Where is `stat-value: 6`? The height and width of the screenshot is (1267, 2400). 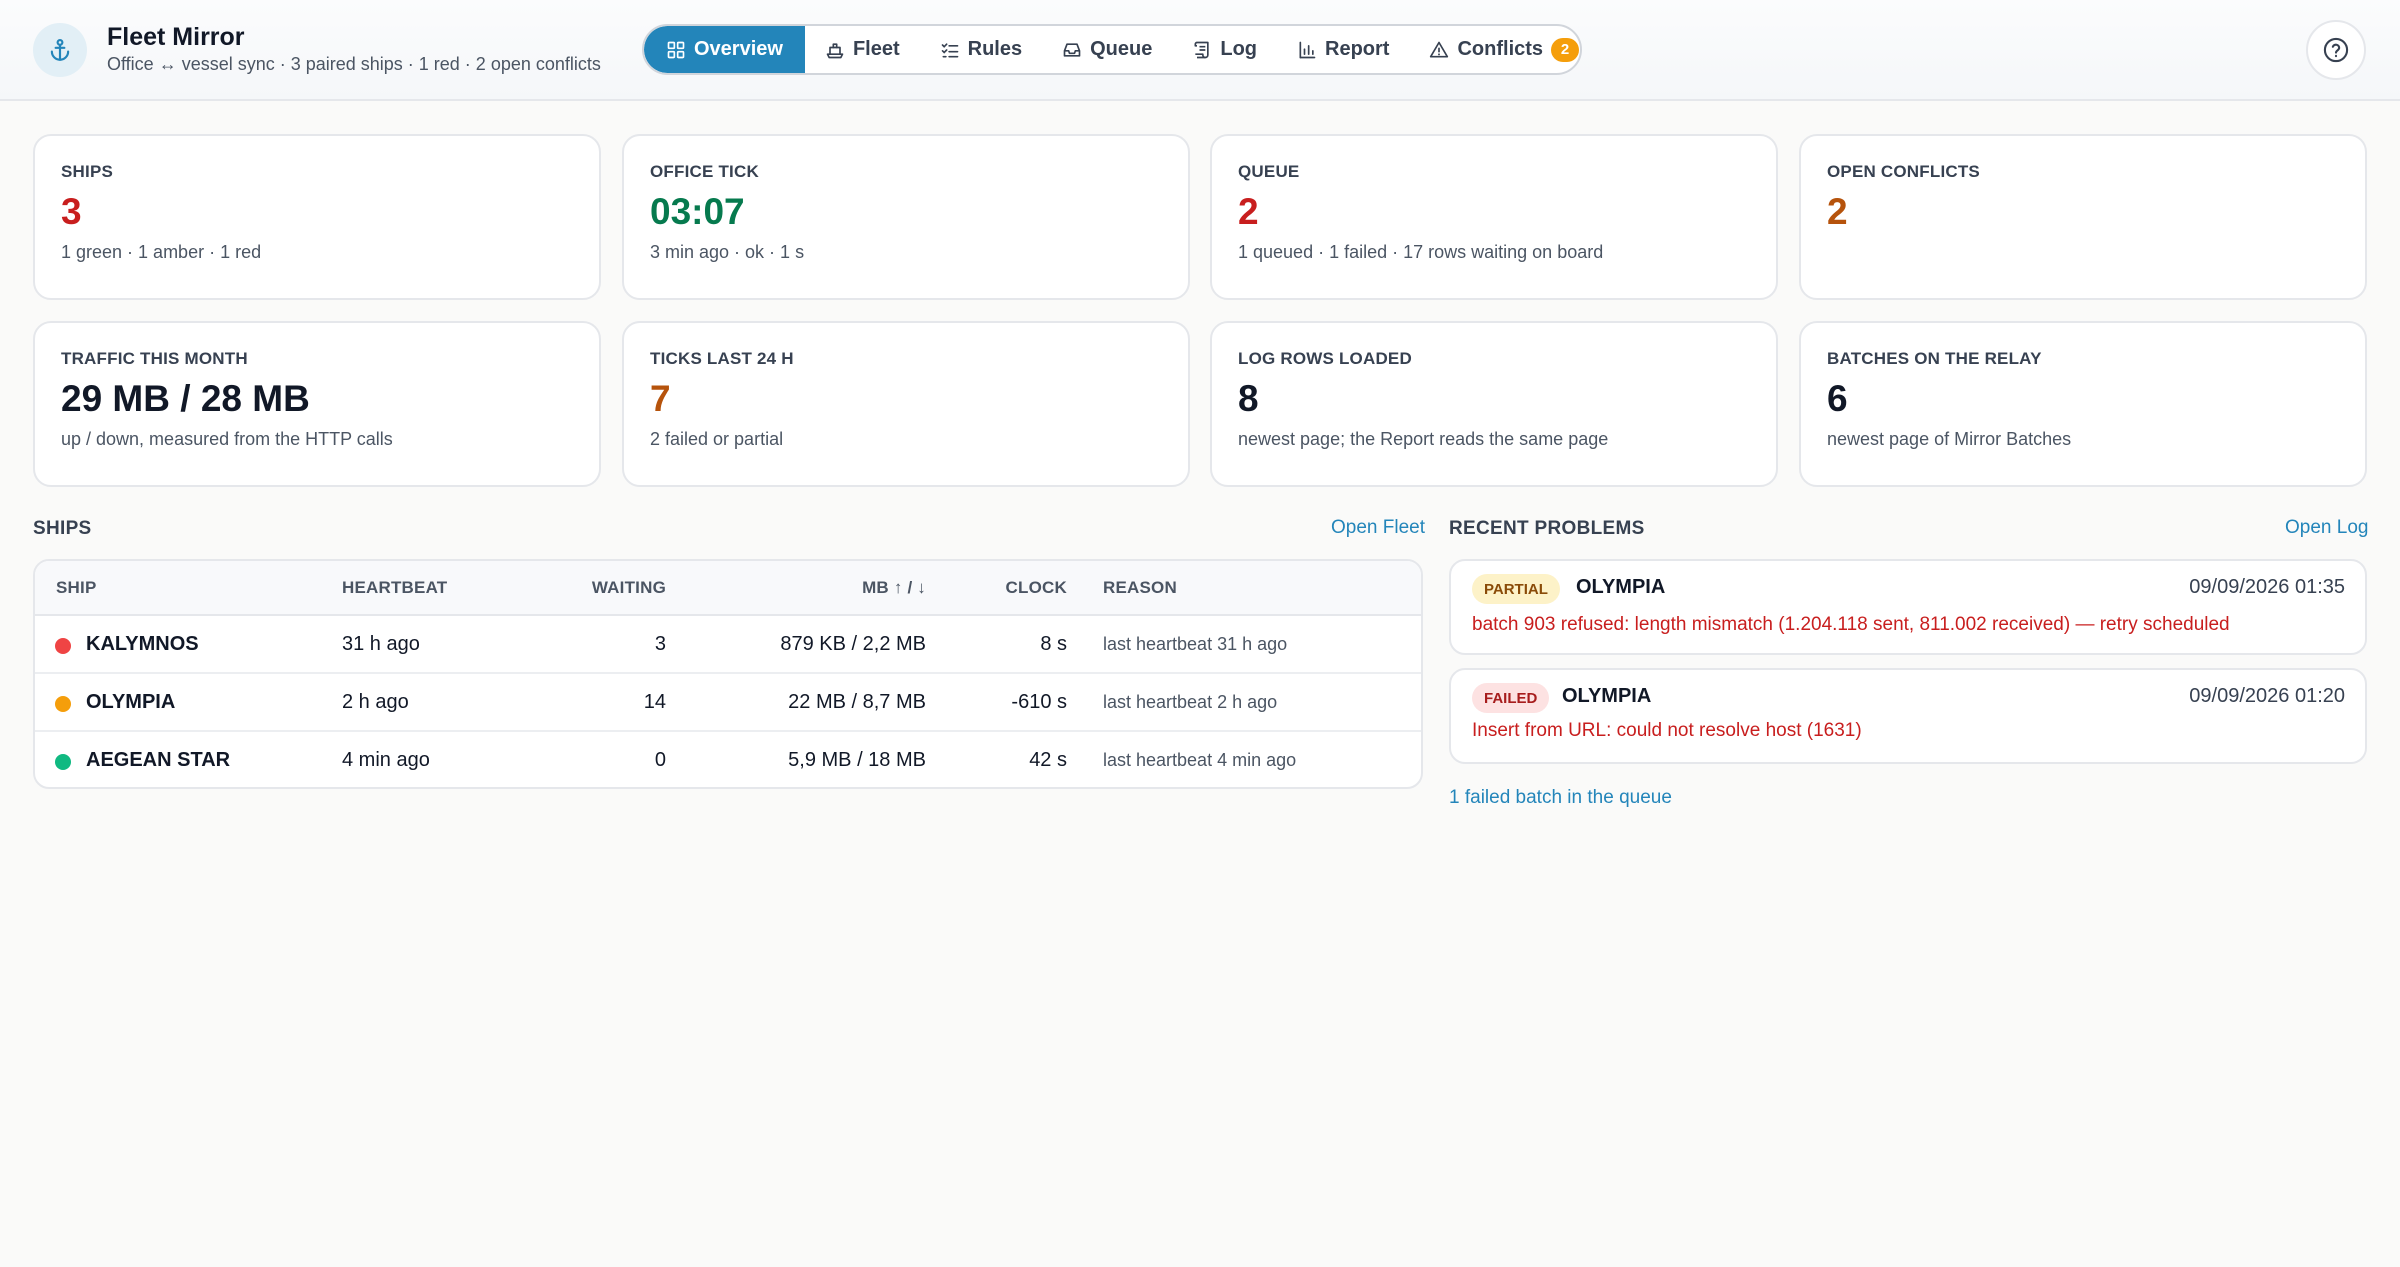
stat-value: 6 is located at coordinates (1837, 398).